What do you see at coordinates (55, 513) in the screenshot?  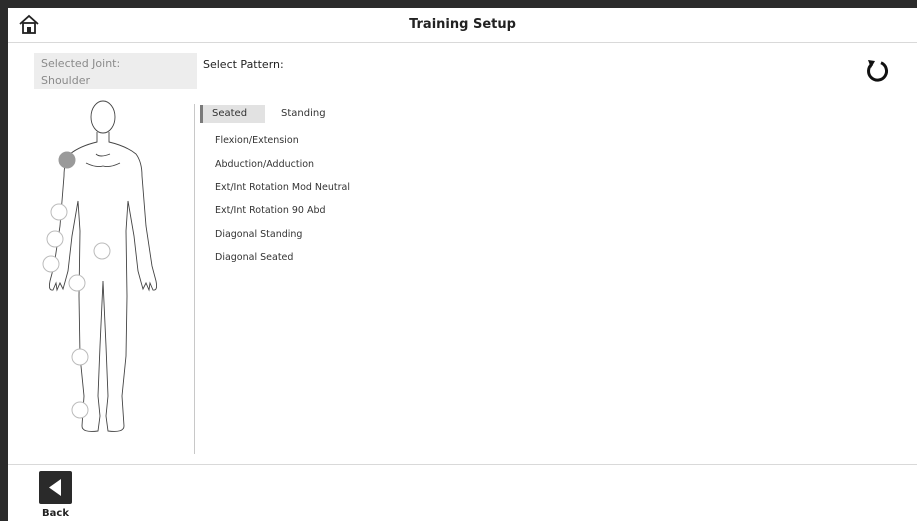 I see `back-label: Back` at bounding box center [55, 513].